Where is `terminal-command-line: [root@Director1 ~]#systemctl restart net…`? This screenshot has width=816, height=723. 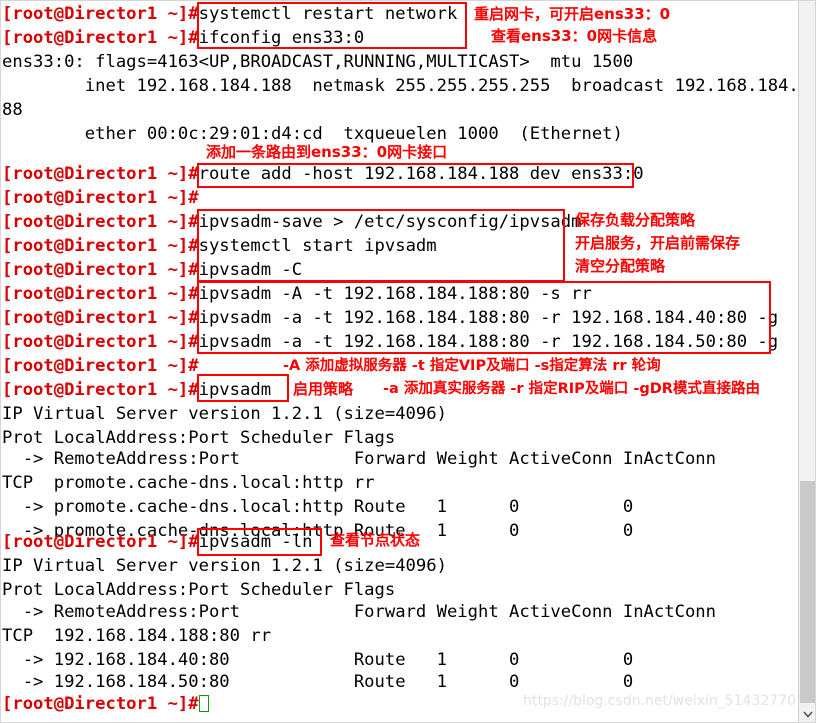
terminal-command-line: [root@Director1 ~]#systemctl restart net… is located at coordinates (229, 14).